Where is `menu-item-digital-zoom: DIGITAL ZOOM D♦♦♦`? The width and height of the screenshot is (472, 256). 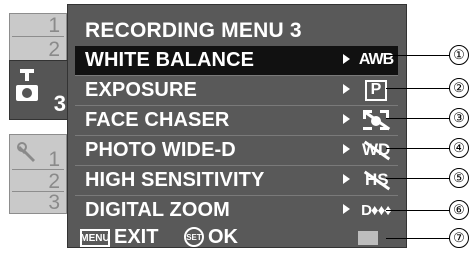 menu-item-digital-zoom: DIGITAL ZOOM D♦♦♦ is located at coordinates (236, 210).